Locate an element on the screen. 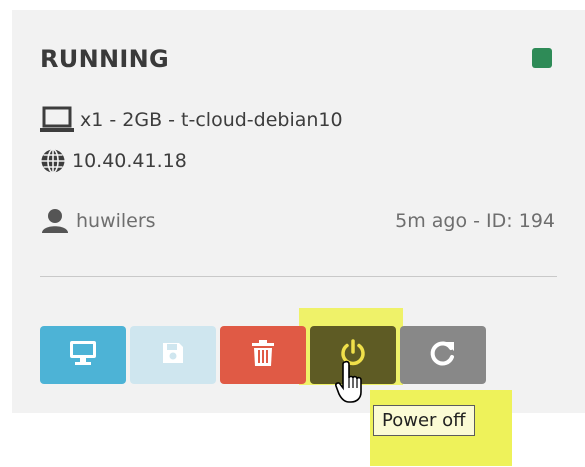 The height and width of the screenshot is (467, 585). globe-icon is located at coordinates (53, 161).